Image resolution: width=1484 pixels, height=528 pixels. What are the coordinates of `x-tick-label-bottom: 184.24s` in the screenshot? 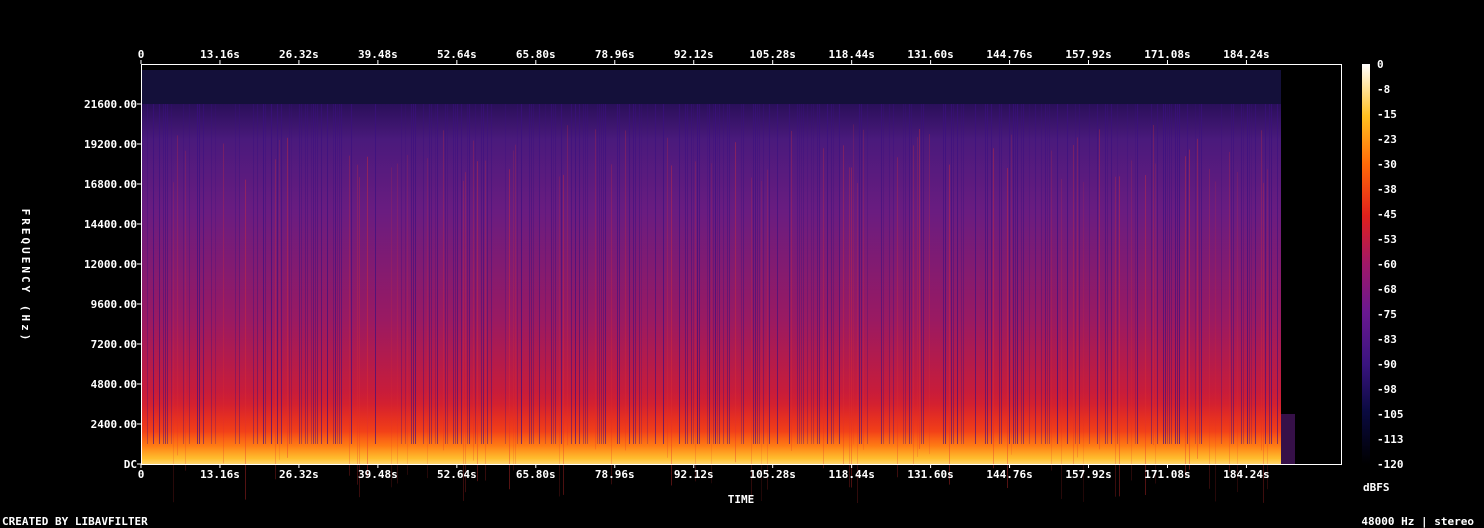 It's located at (1246, 474).